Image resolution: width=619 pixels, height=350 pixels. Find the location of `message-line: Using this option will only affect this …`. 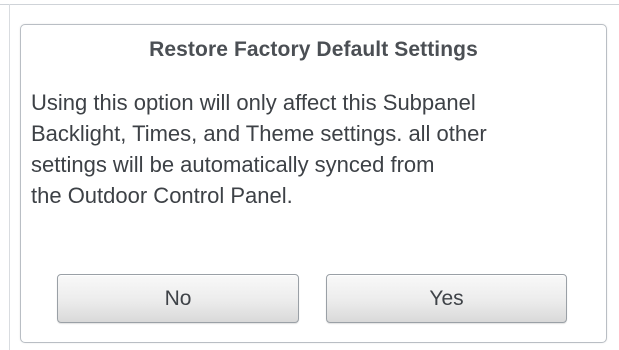

message-line: Using this option will only affect this … is located at coordinates (253, 102).